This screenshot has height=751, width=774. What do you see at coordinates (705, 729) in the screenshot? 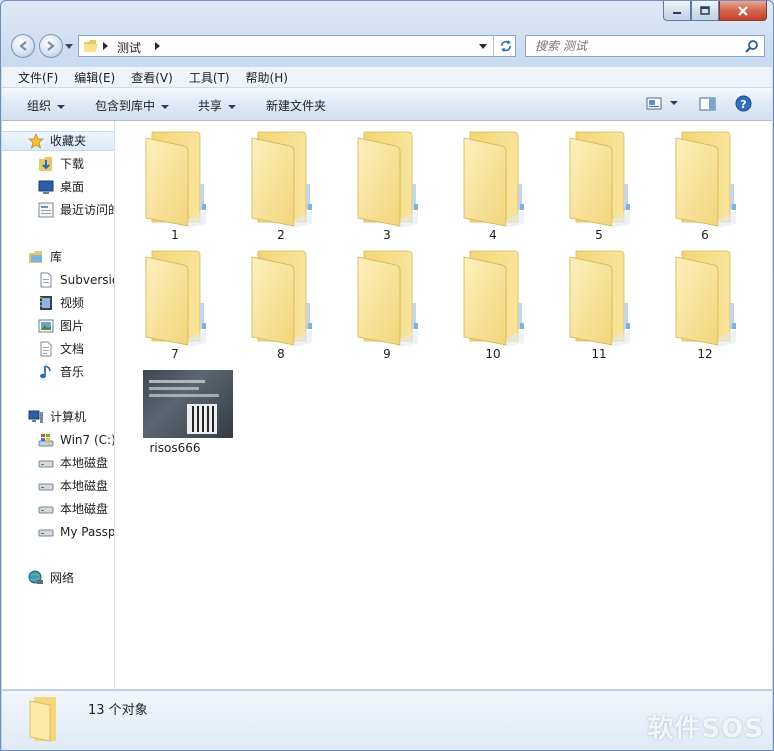
I see `watermark-text: 软件SOS` at bounding box center [705, 729].